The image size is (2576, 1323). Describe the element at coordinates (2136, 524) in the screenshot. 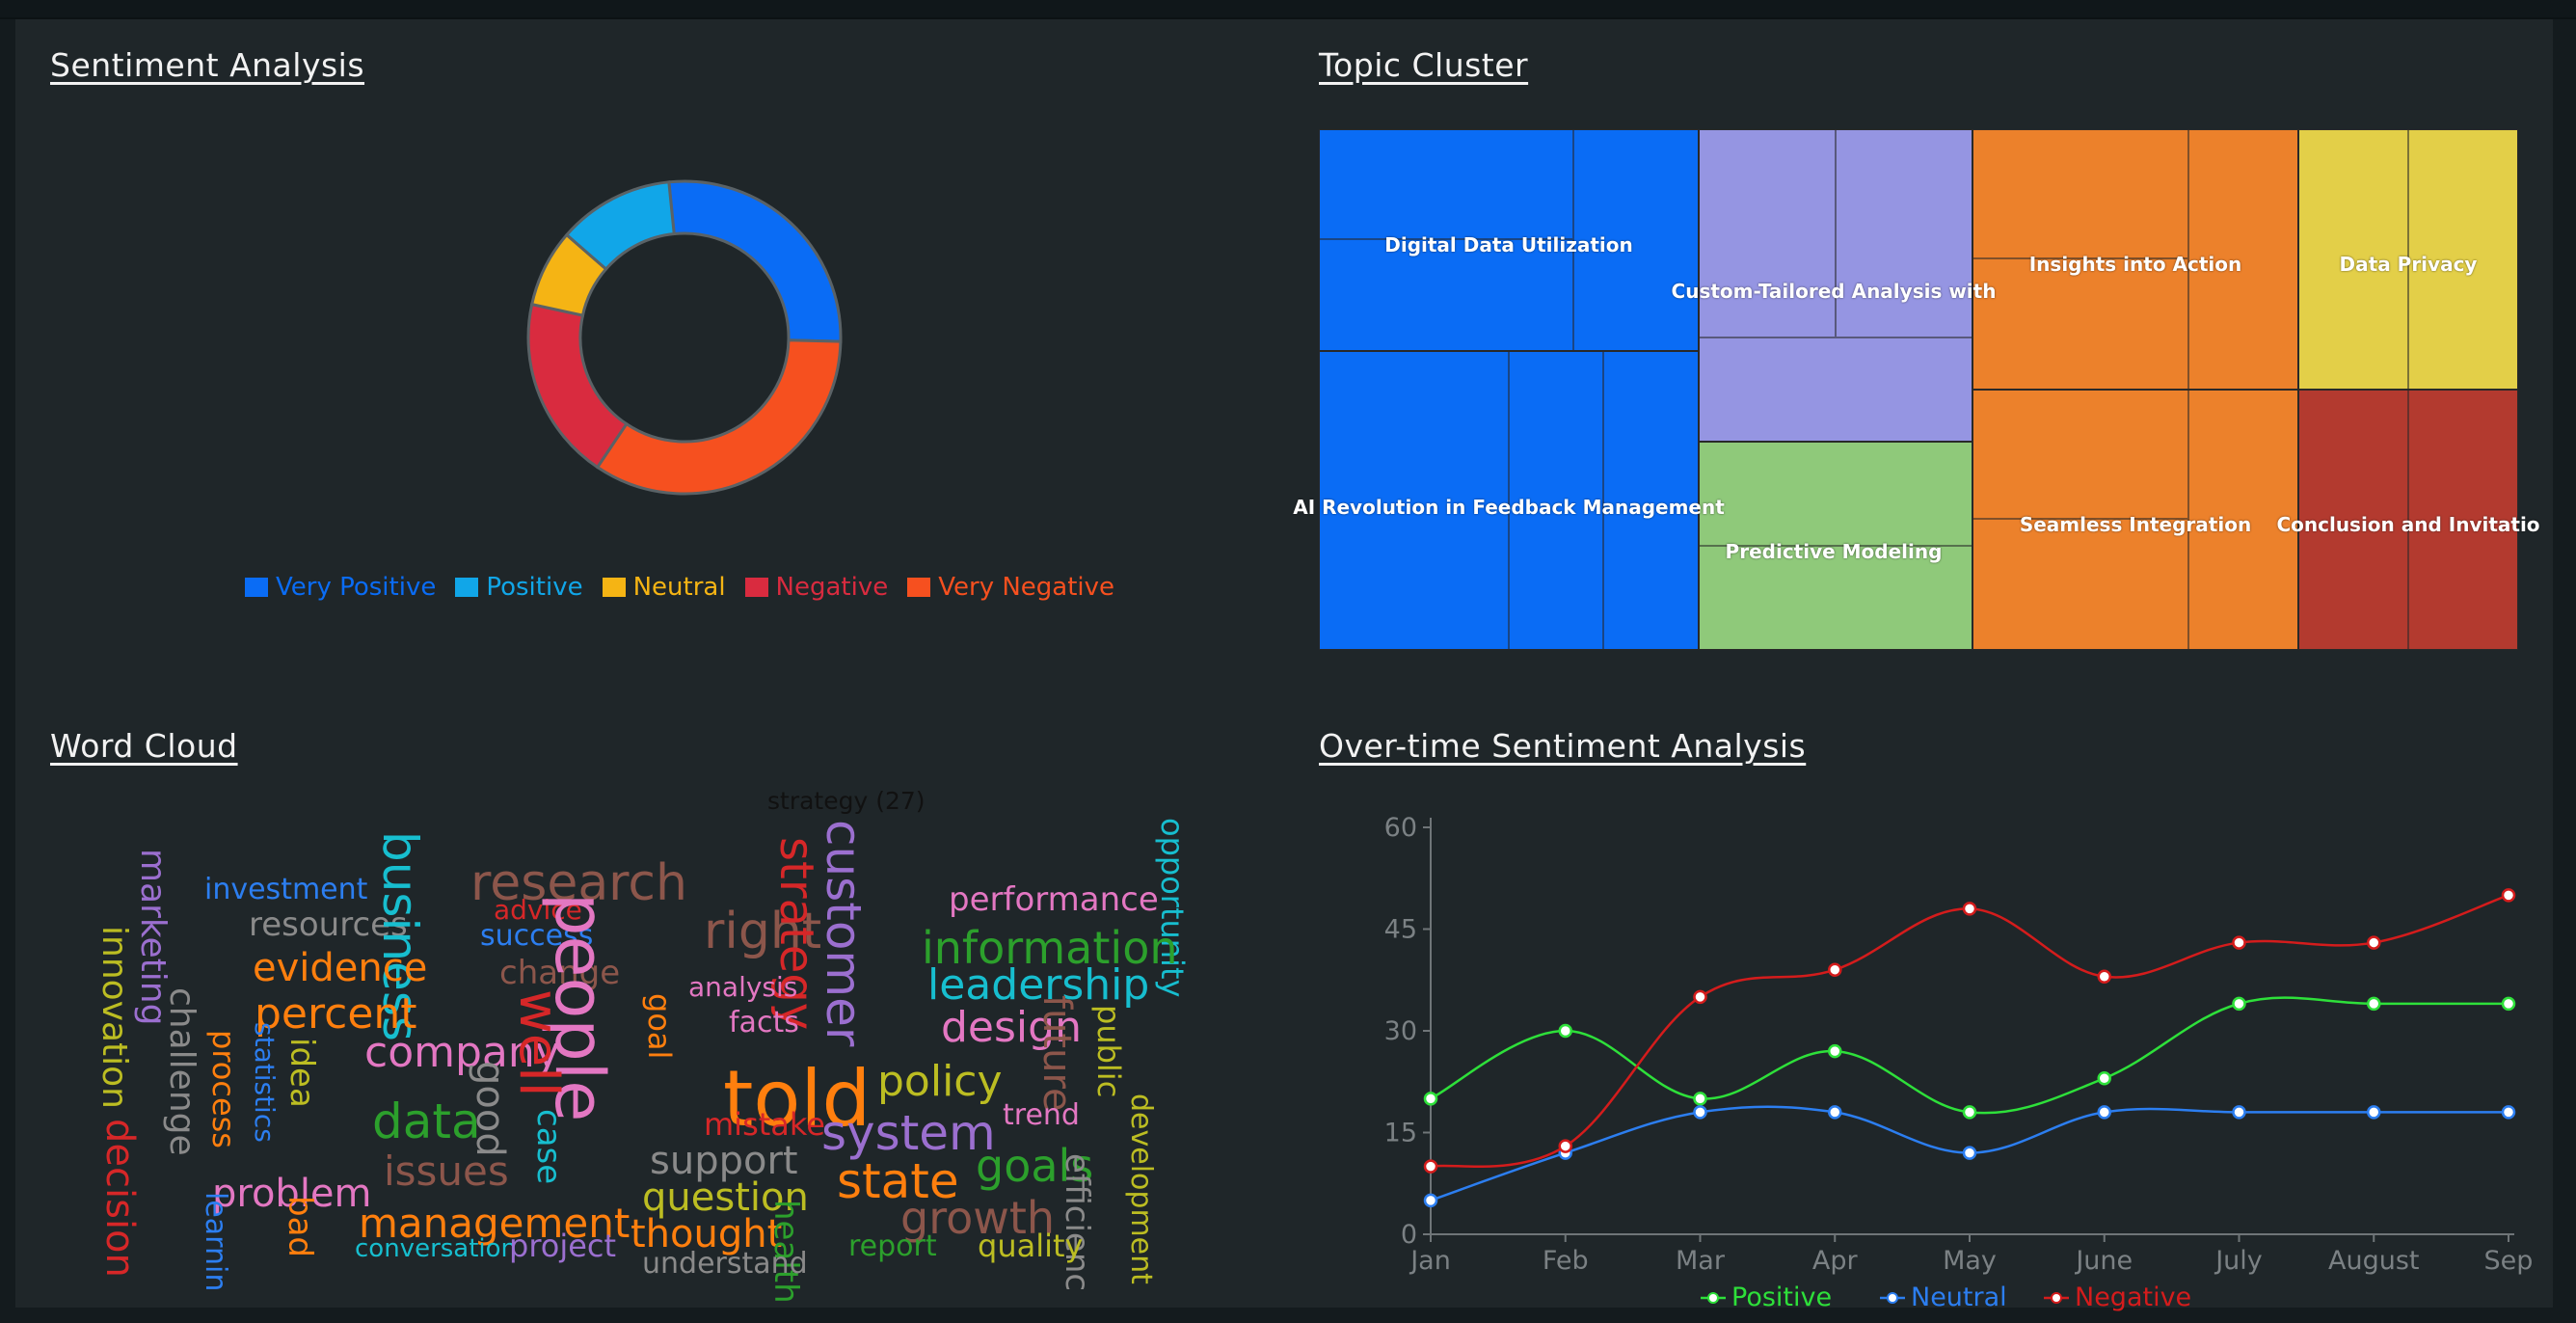

I see `treemap-label: Seamless Integration` at that location.